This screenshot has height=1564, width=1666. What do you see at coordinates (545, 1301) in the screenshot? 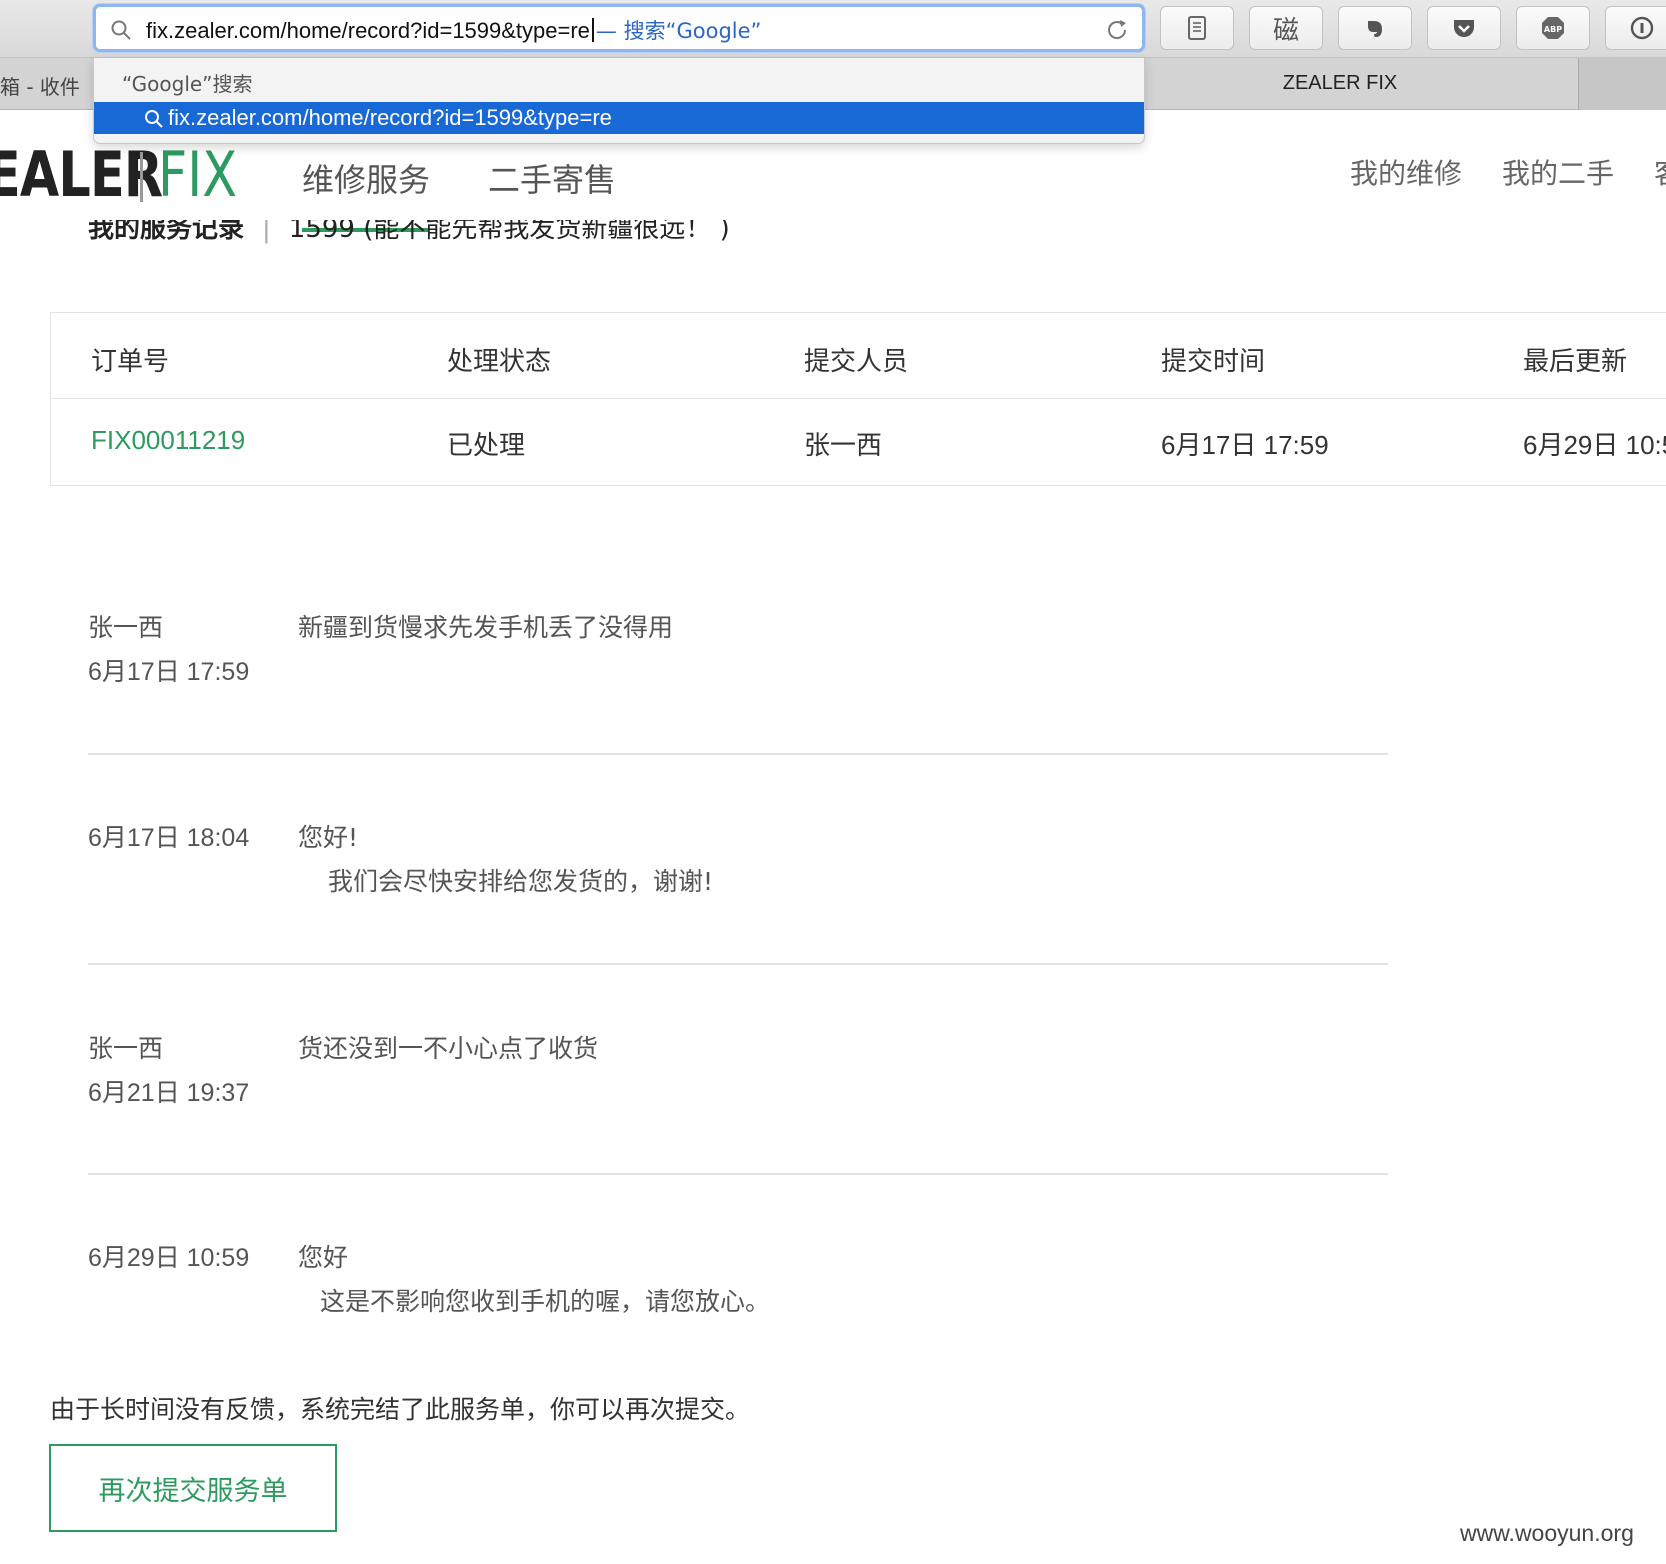
I see `record-message-line2: 这是不影响您收到手机的喔，请您放心。` at bounding box center [545, 1301].